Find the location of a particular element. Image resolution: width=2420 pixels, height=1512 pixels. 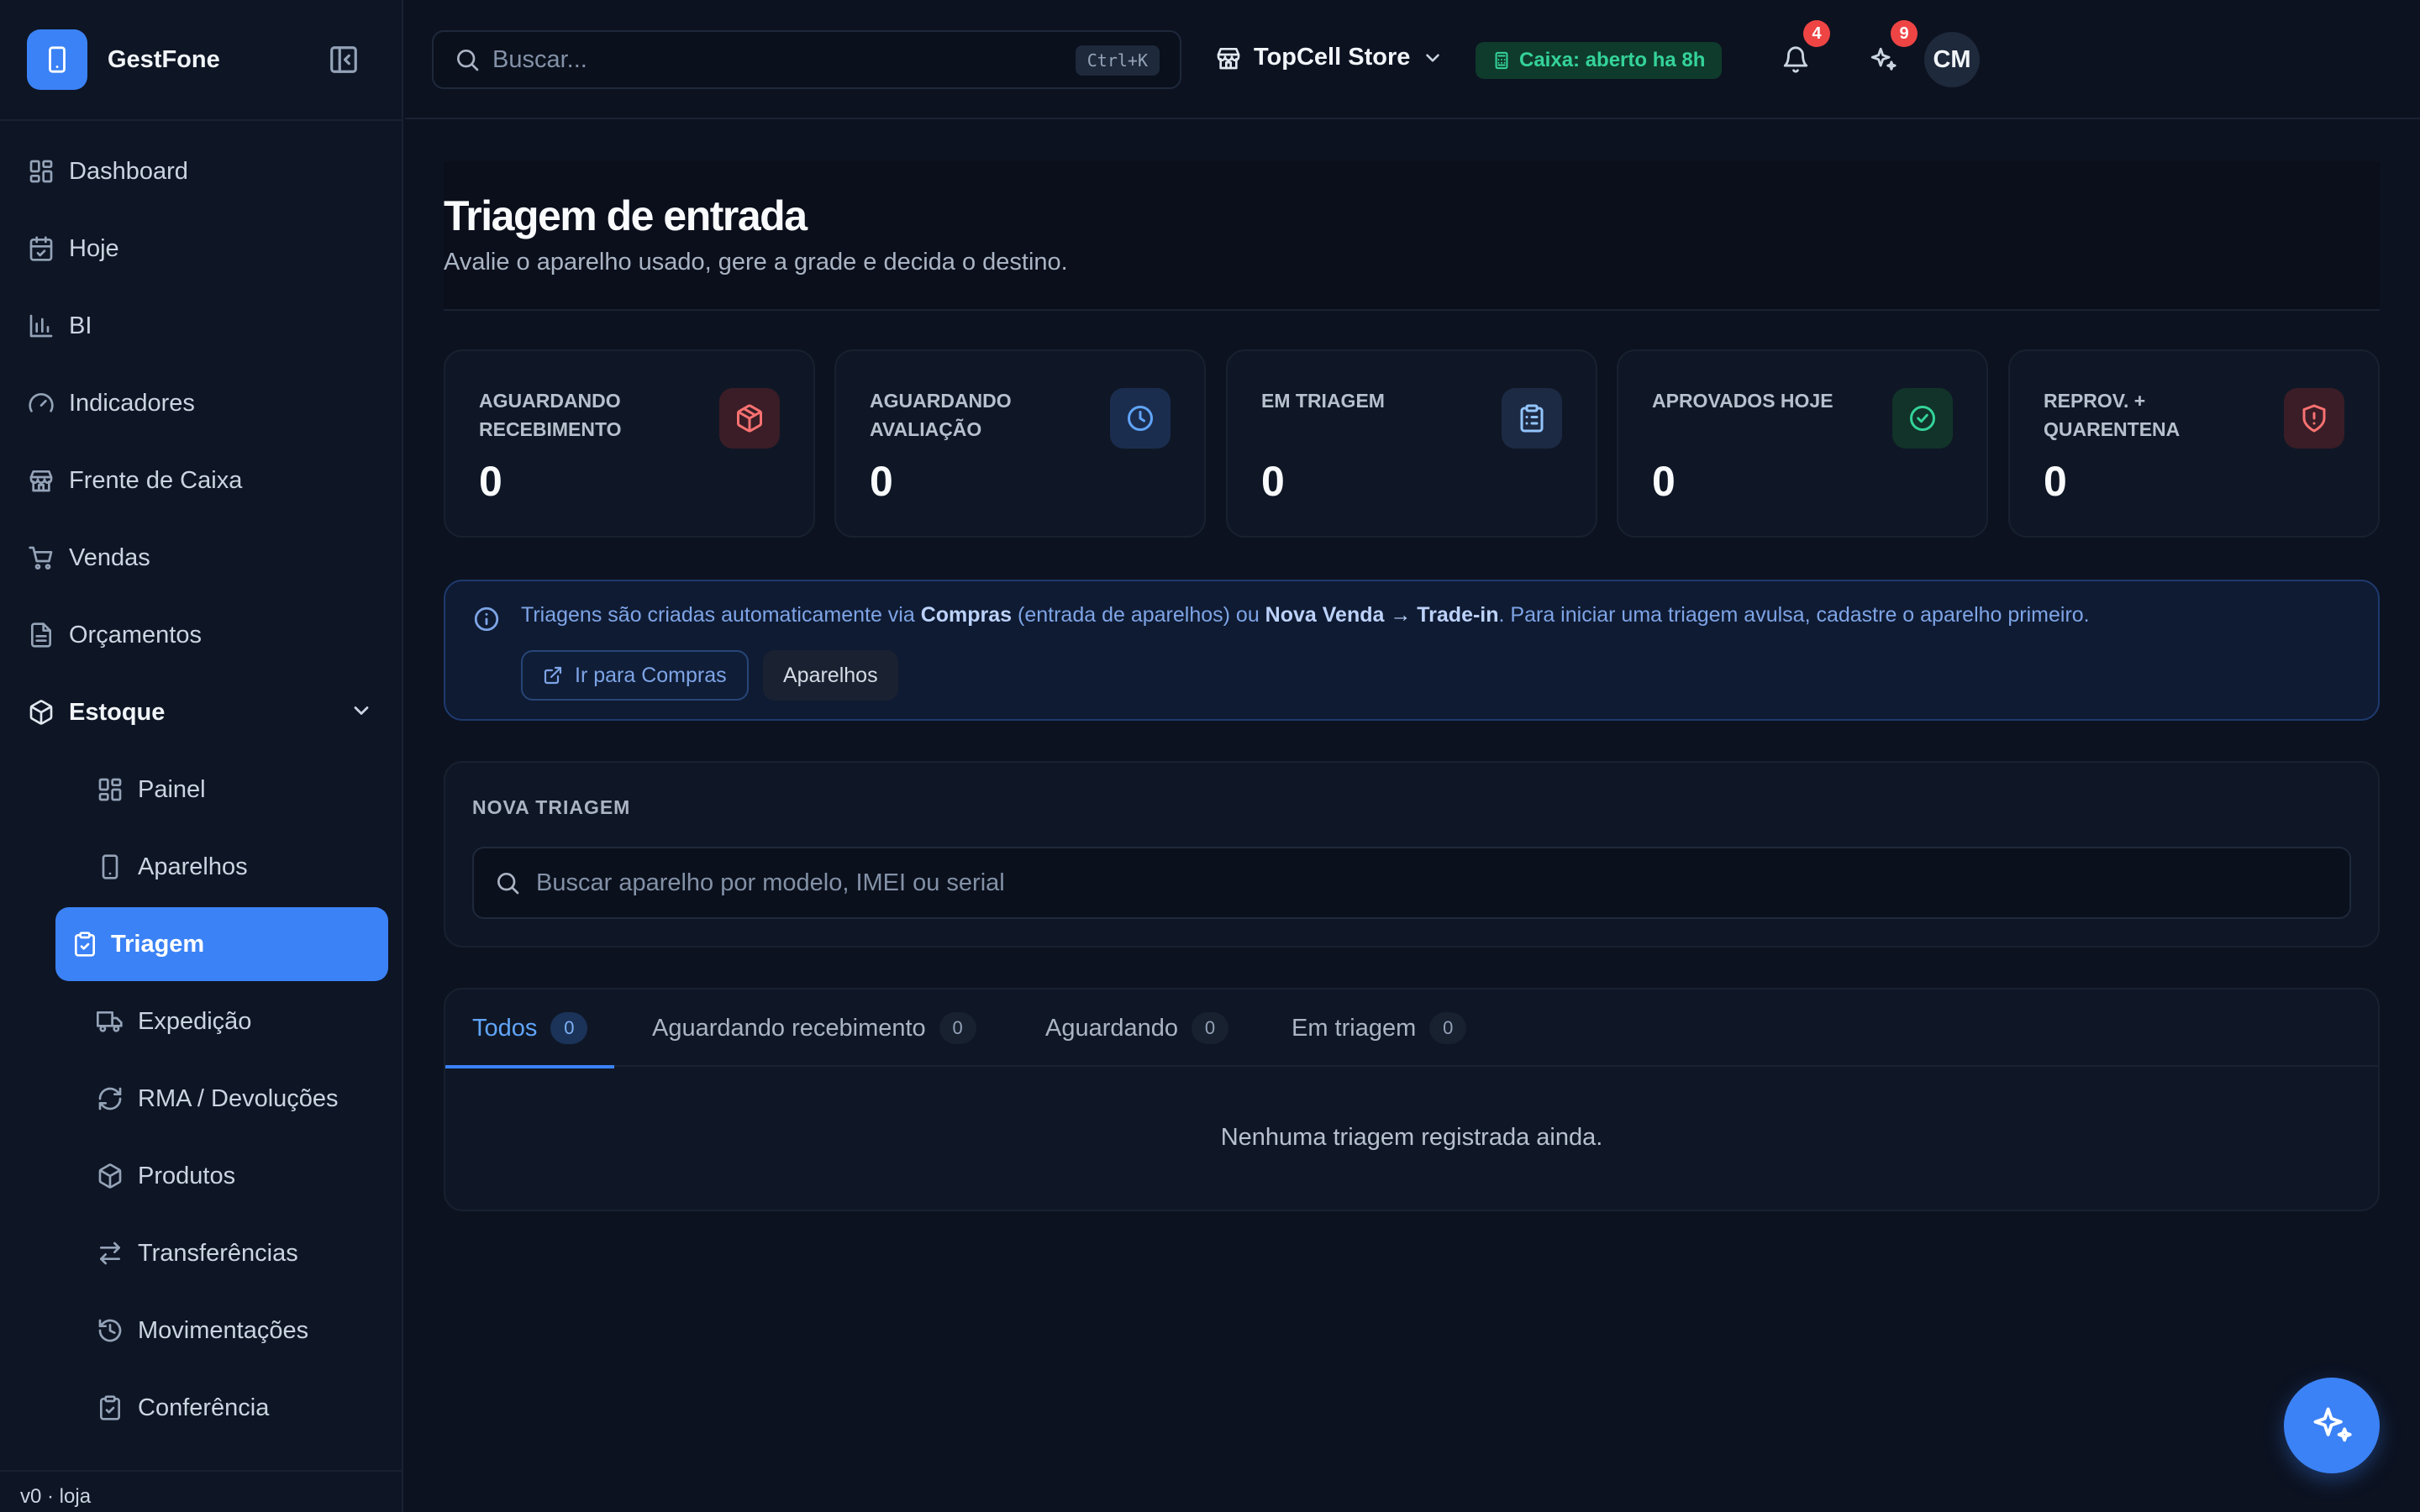

sidebar-item-vendas: Vendas is located at coordinates (207, 557).